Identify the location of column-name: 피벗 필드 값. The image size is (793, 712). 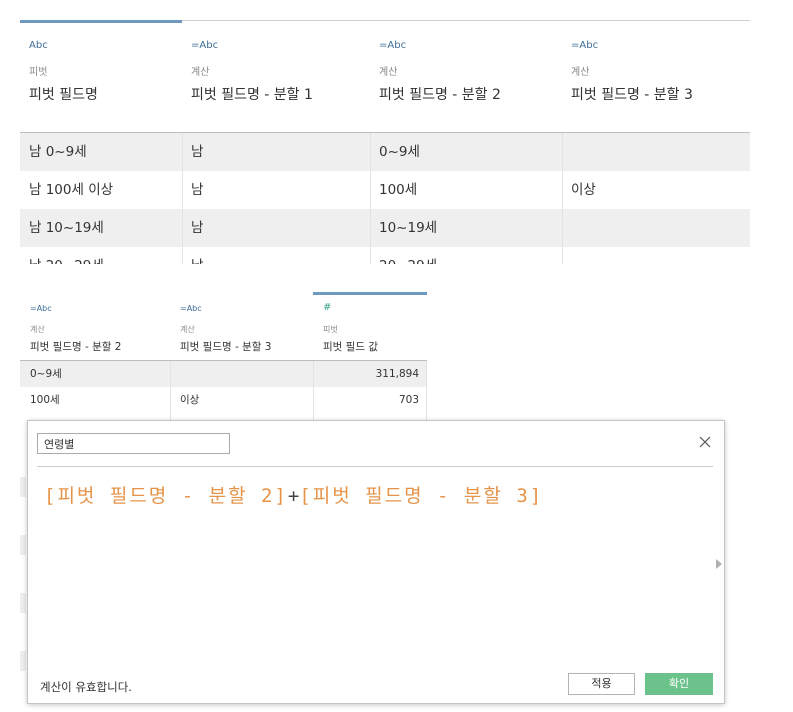
(350, 347).